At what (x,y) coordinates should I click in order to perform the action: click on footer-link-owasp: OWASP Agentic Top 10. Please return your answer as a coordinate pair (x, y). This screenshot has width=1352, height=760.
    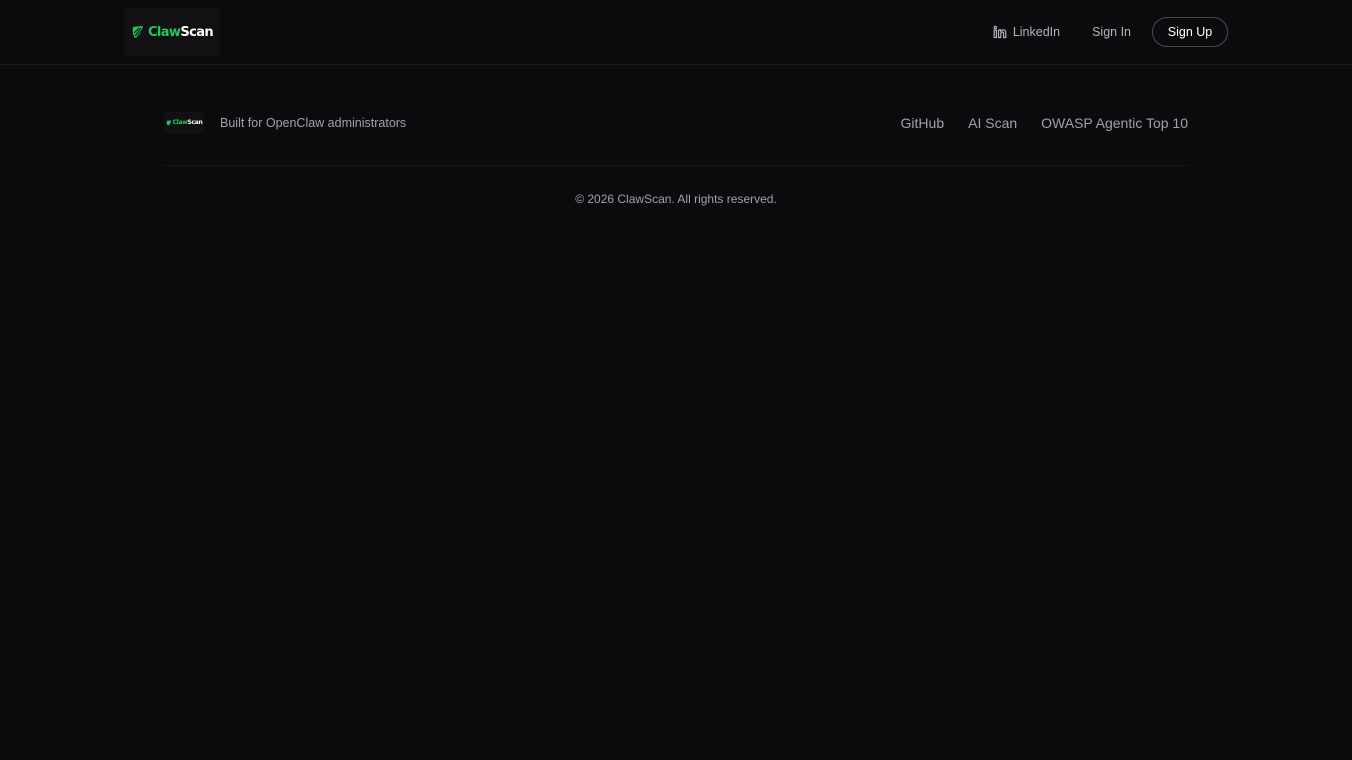
    Looking at the image, I should click on (1114, 123).